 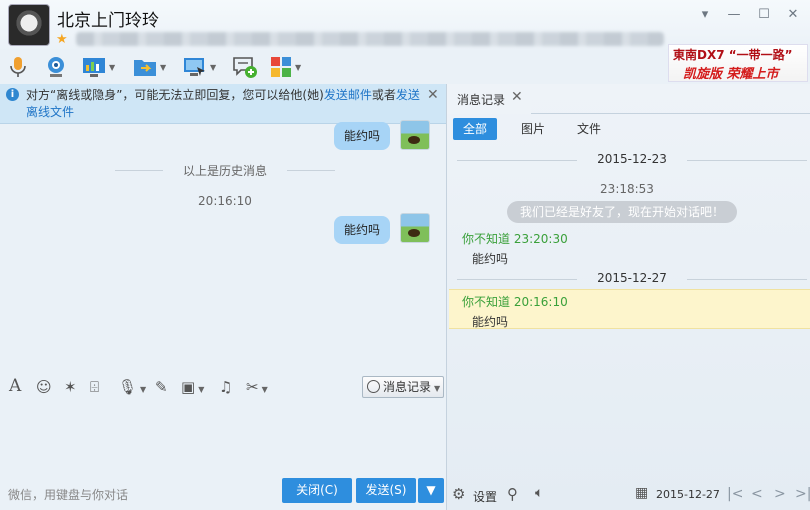 I want to click on tab-close-icon: ✕, so click(x=517, y=97).